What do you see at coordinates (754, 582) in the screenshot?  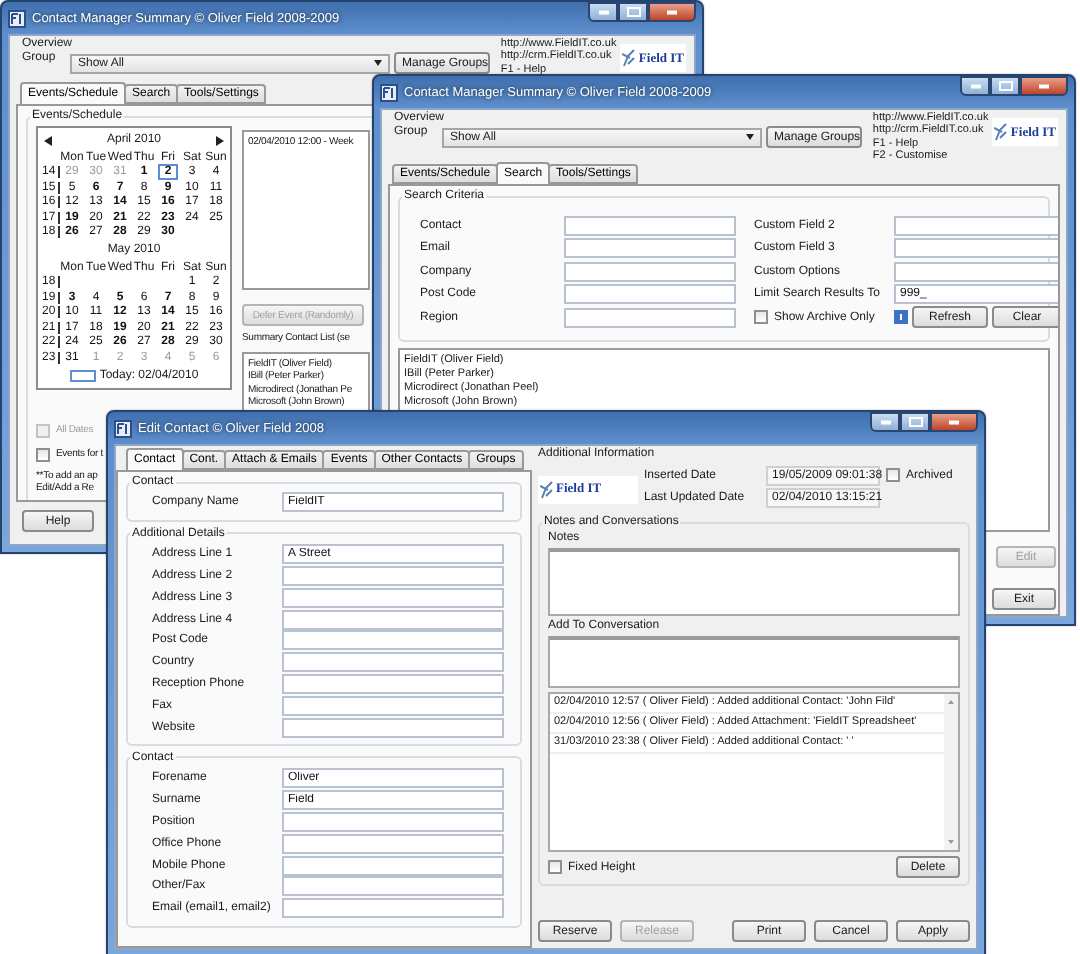 I see `notes-field` at bounding box center [754, 582].